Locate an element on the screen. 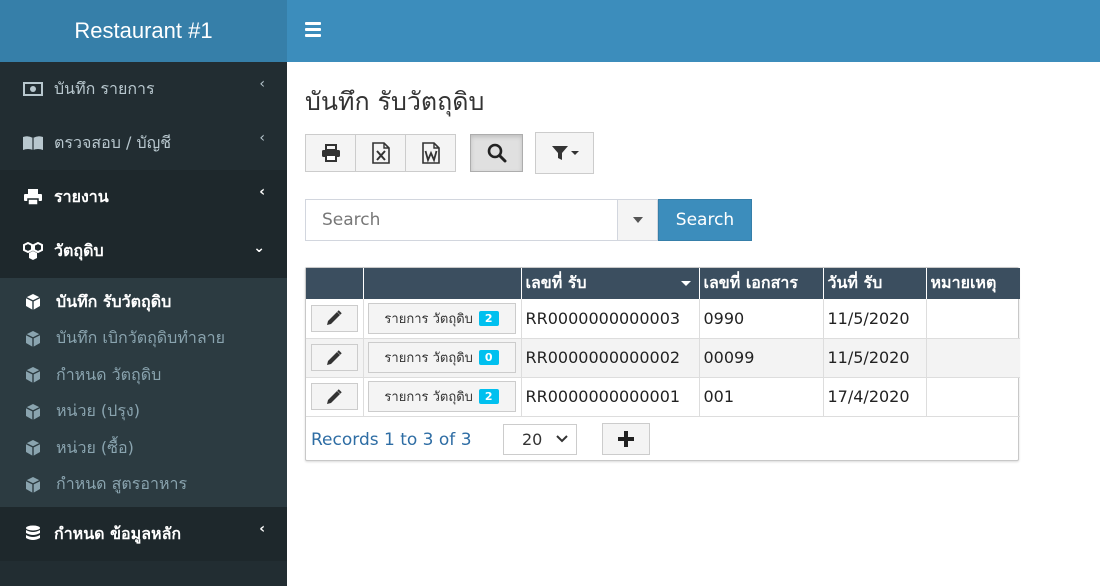 The image size is (1100, 586). sort-caret-icon is located at coordinates (685, 283).